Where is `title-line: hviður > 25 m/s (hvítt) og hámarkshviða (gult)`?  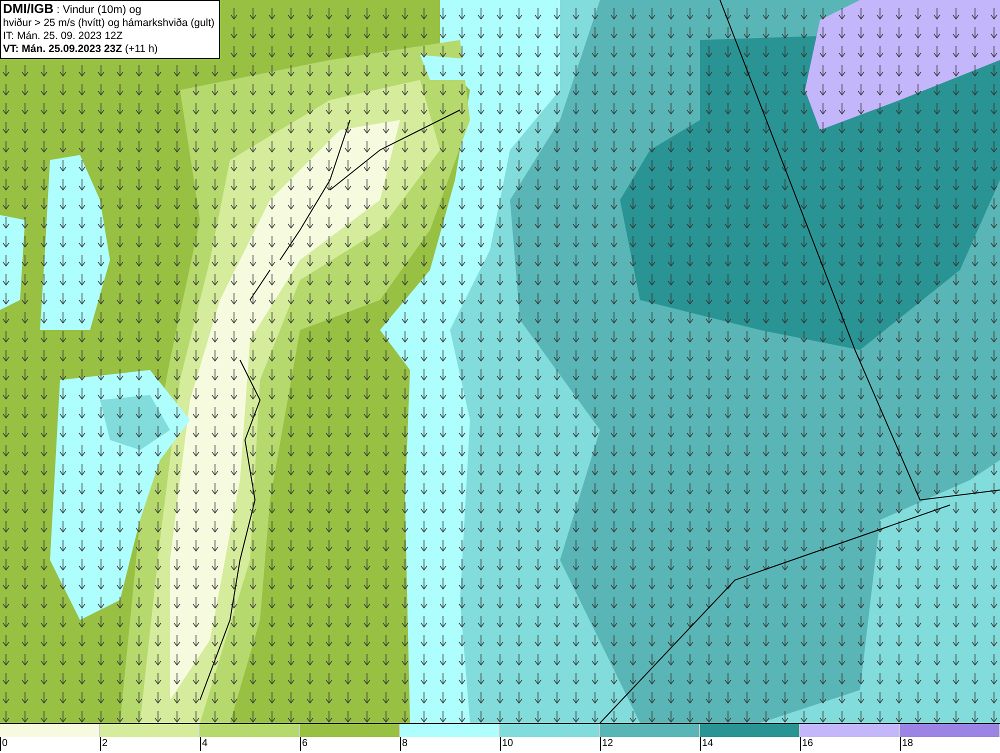
title-line: hviður > 25 m/s (hvítt) og hámarkshviða (gult) is located at coordinates (109, 23).